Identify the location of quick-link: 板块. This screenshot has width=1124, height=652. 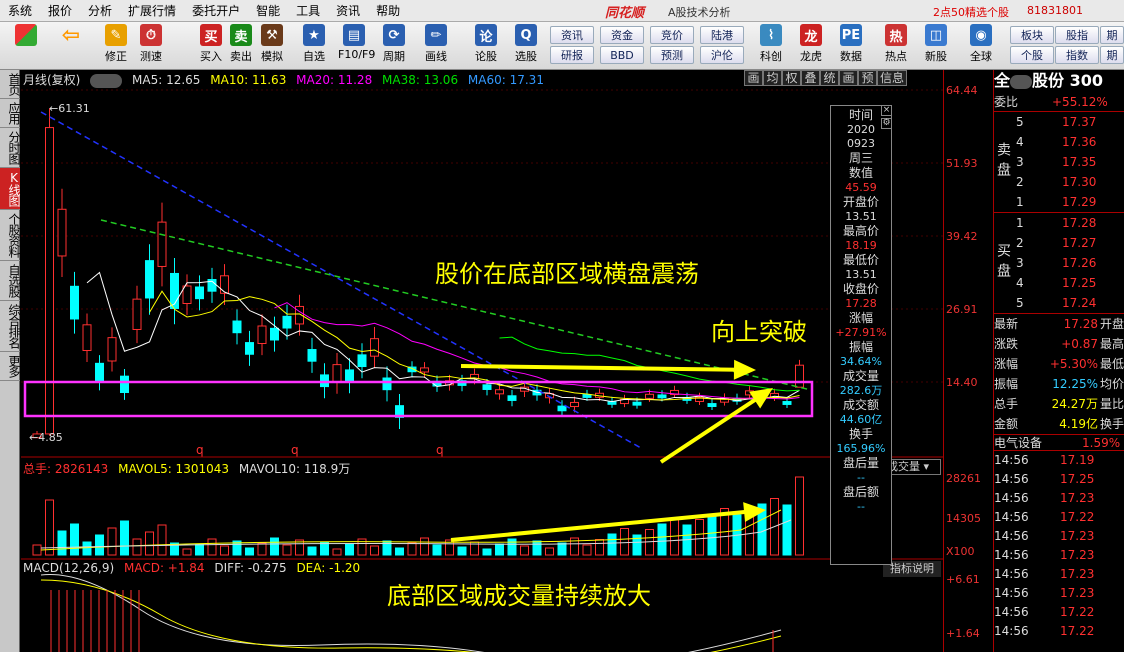
(1032, 35).